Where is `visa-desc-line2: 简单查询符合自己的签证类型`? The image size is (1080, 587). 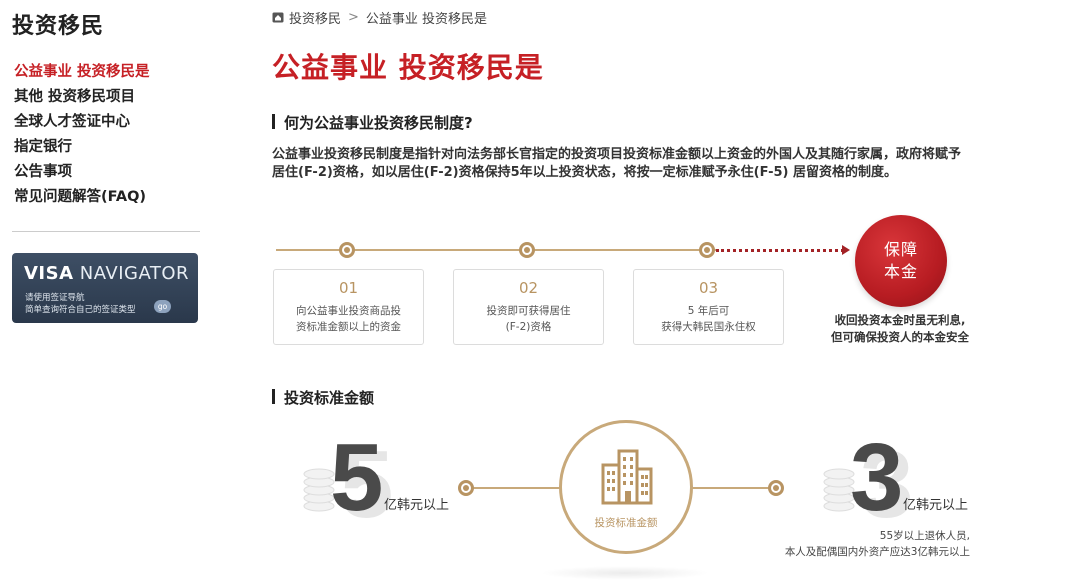 visa-desc-line2: 简单查询符合自己的签证类型 is located at coordinates (80, 310).